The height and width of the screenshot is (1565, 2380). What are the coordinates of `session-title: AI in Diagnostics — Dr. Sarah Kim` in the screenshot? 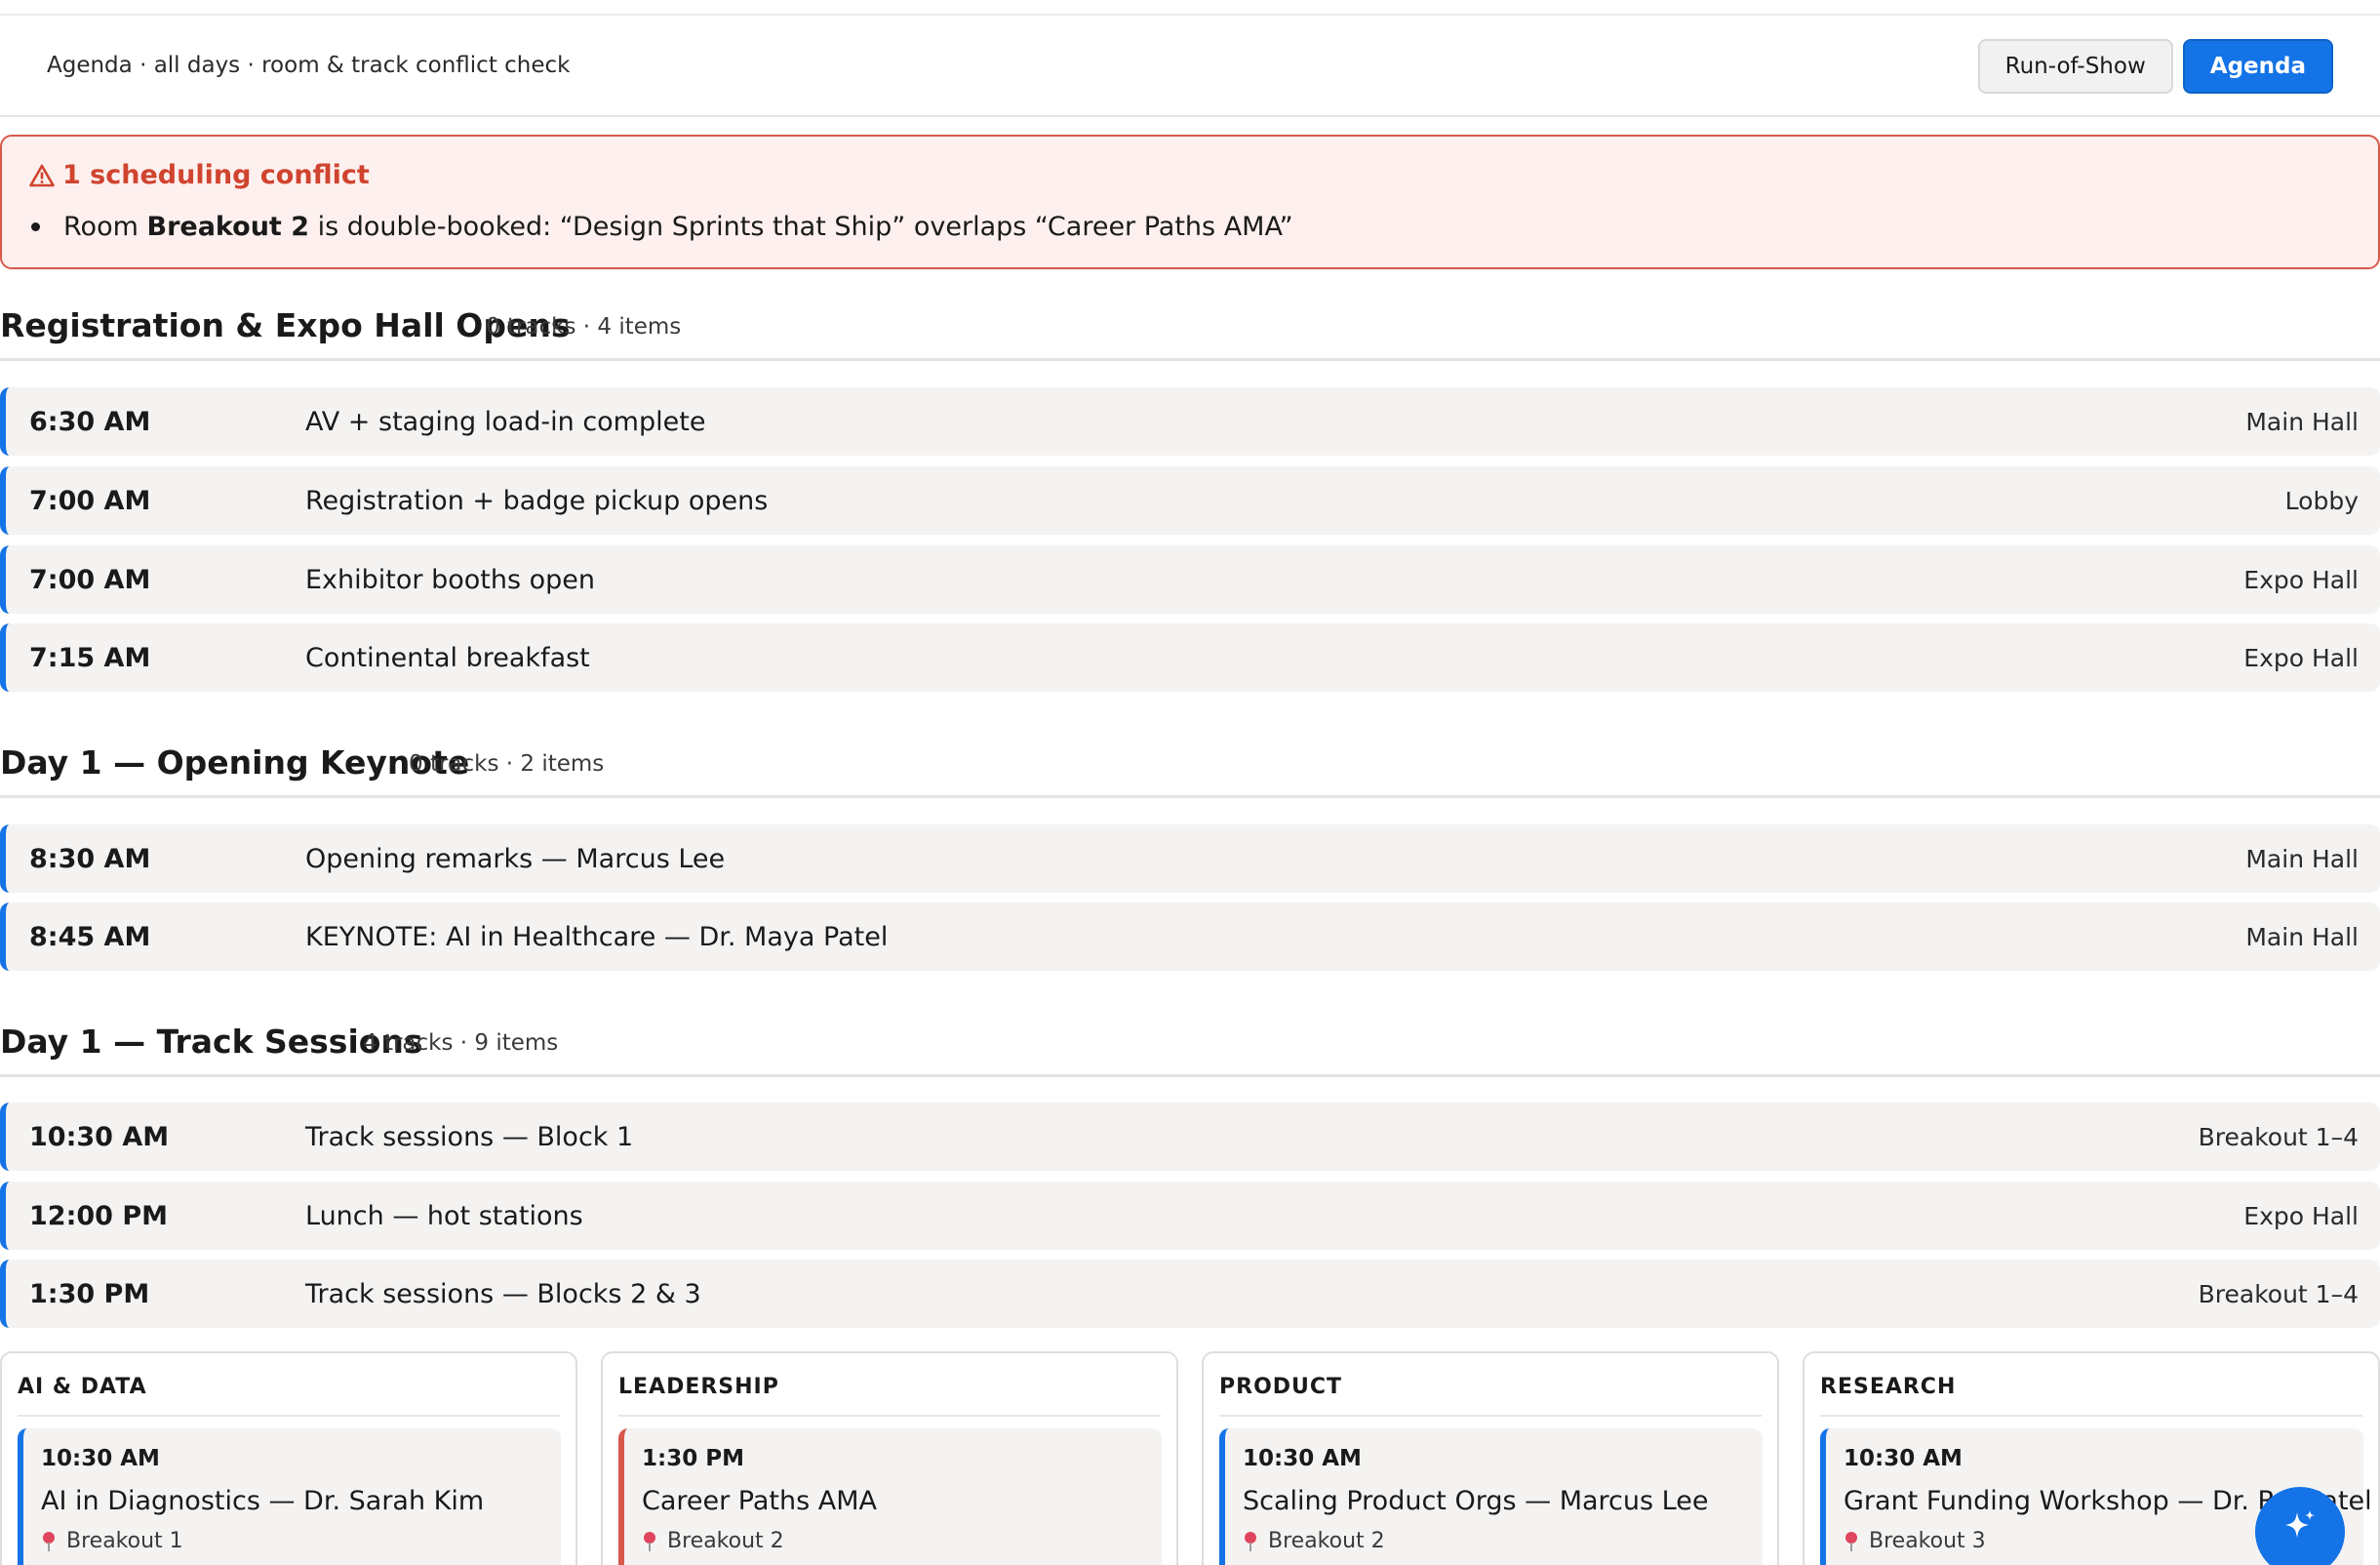 It's located at (263, 1501).